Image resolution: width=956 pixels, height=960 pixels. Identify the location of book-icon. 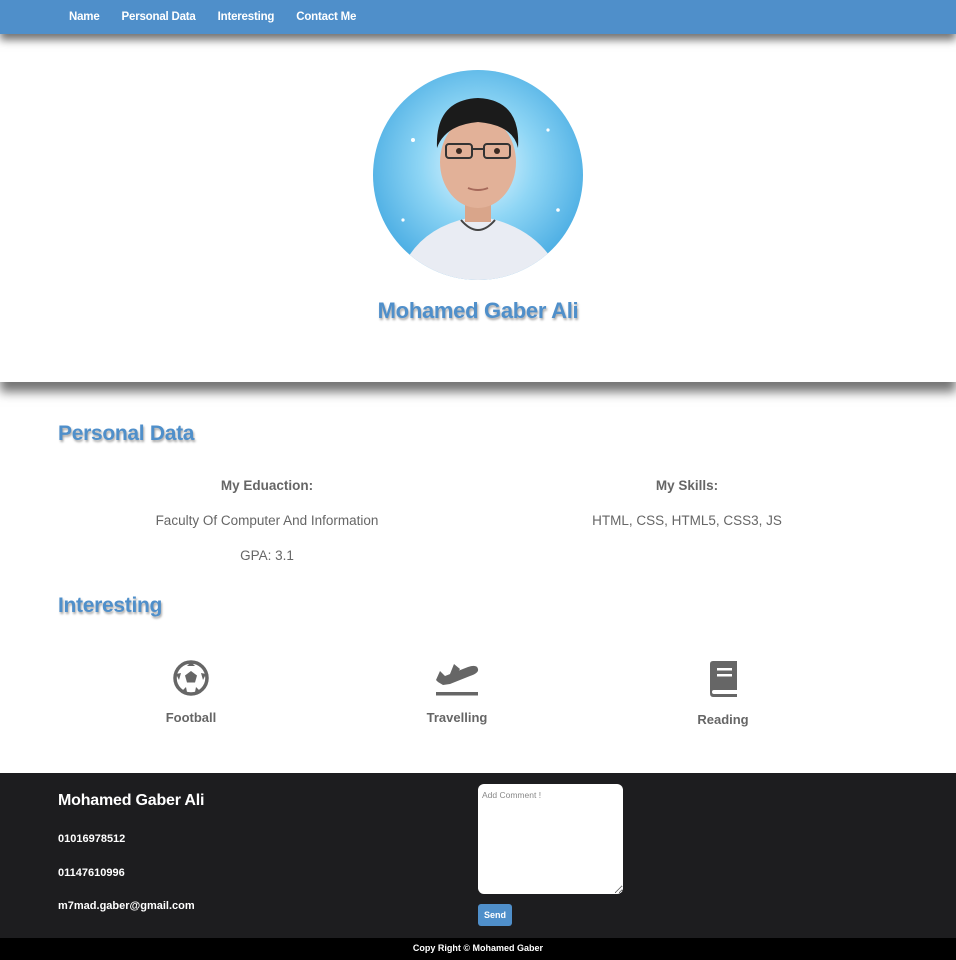
(723, 679).